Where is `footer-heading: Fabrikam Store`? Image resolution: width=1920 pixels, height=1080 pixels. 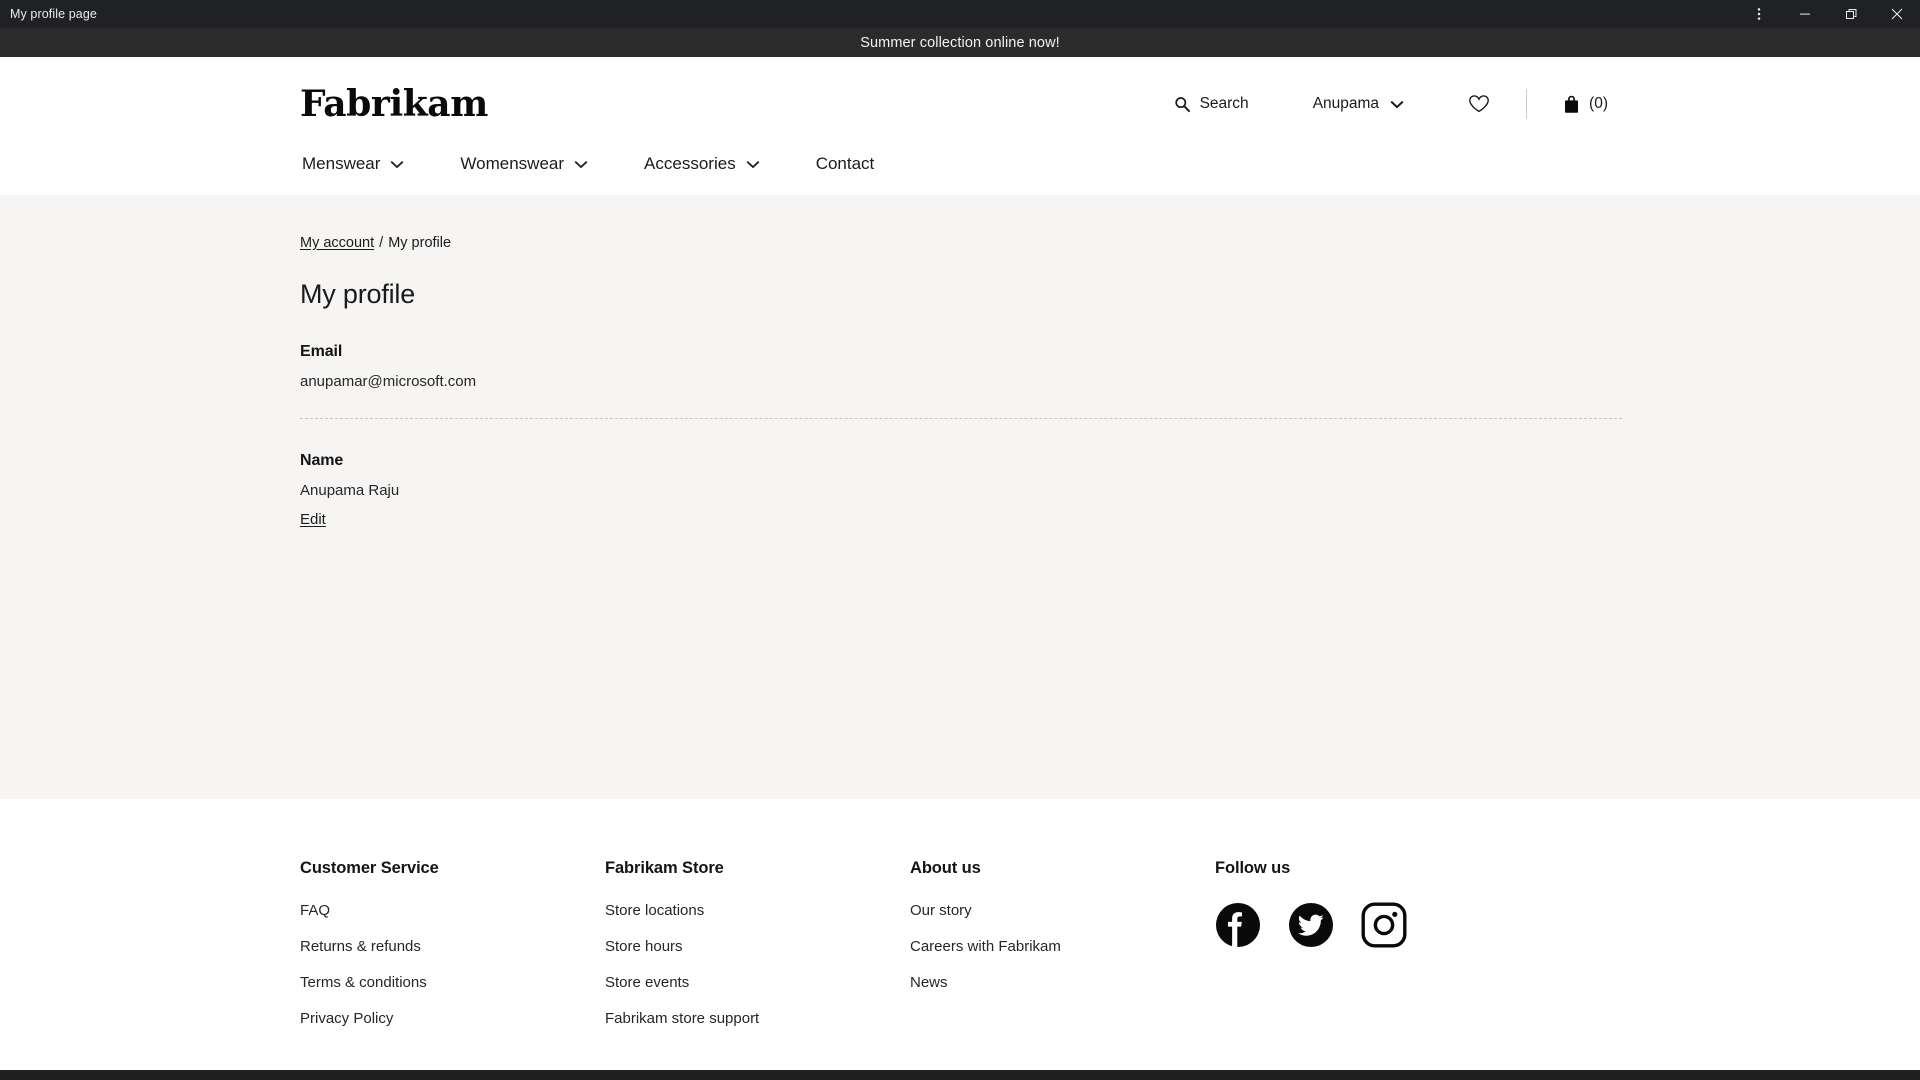 footer-heading: Fabrikam Store is located at coordinates (664, 868).